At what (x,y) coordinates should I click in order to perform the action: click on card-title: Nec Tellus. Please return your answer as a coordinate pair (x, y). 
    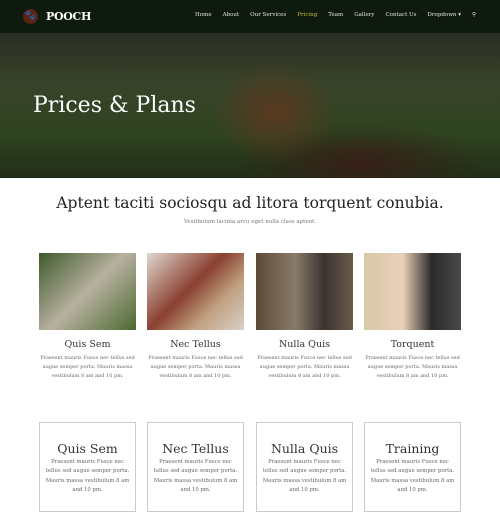
    Looking at the image, I should click on (195, 344).